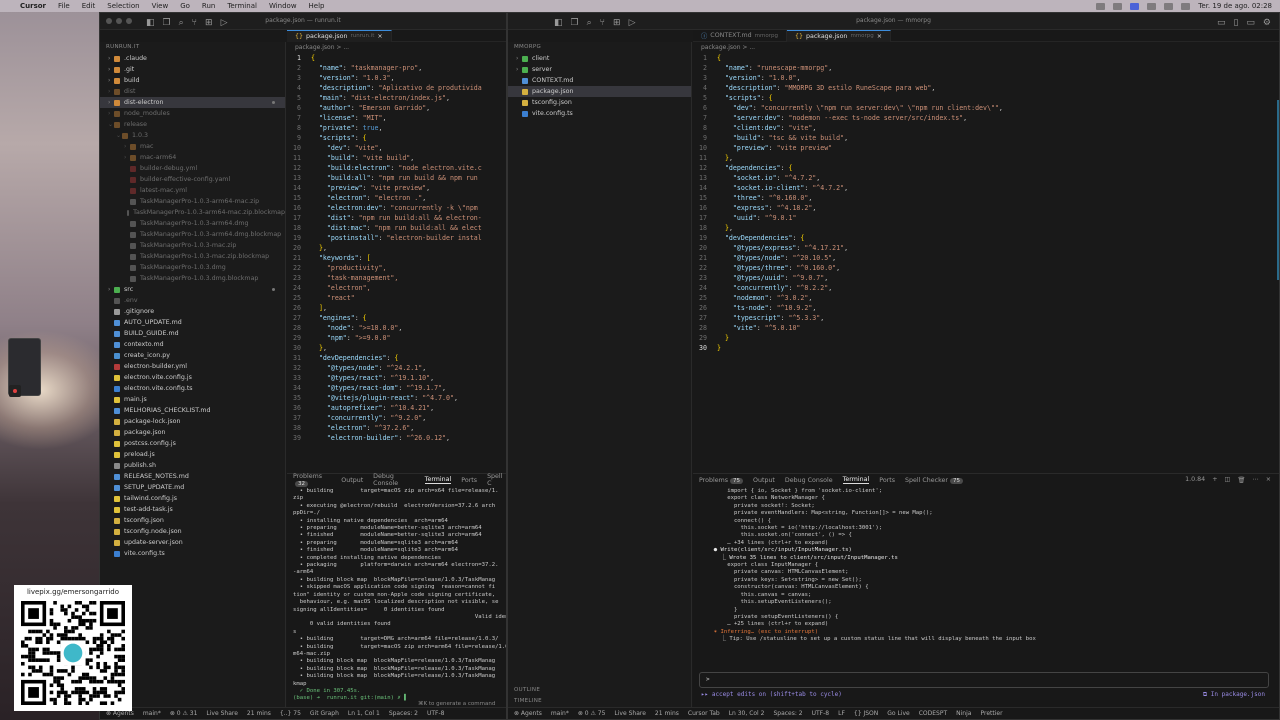  What do you see at coordinates (184, 713) in the screenshot?
I see `status-item: ⊗ 0 ⚠ 31` at bounding box center [184, 713].